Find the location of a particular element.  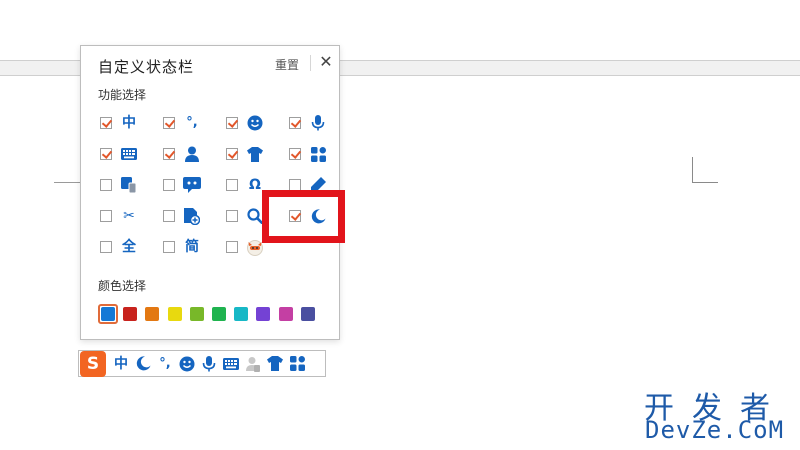

function-option-punctuation: °, is located at coordinates (185, 123).